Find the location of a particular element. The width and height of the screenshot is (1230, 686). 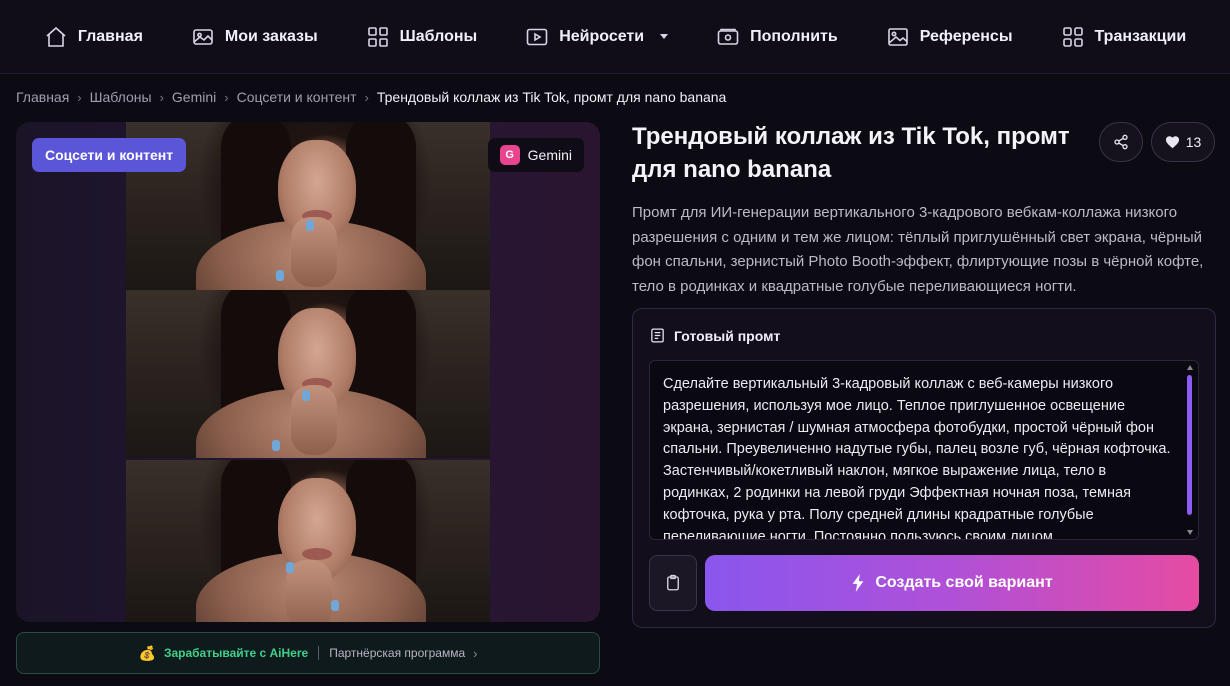

share-icon is located at coordinates (1121, 142).